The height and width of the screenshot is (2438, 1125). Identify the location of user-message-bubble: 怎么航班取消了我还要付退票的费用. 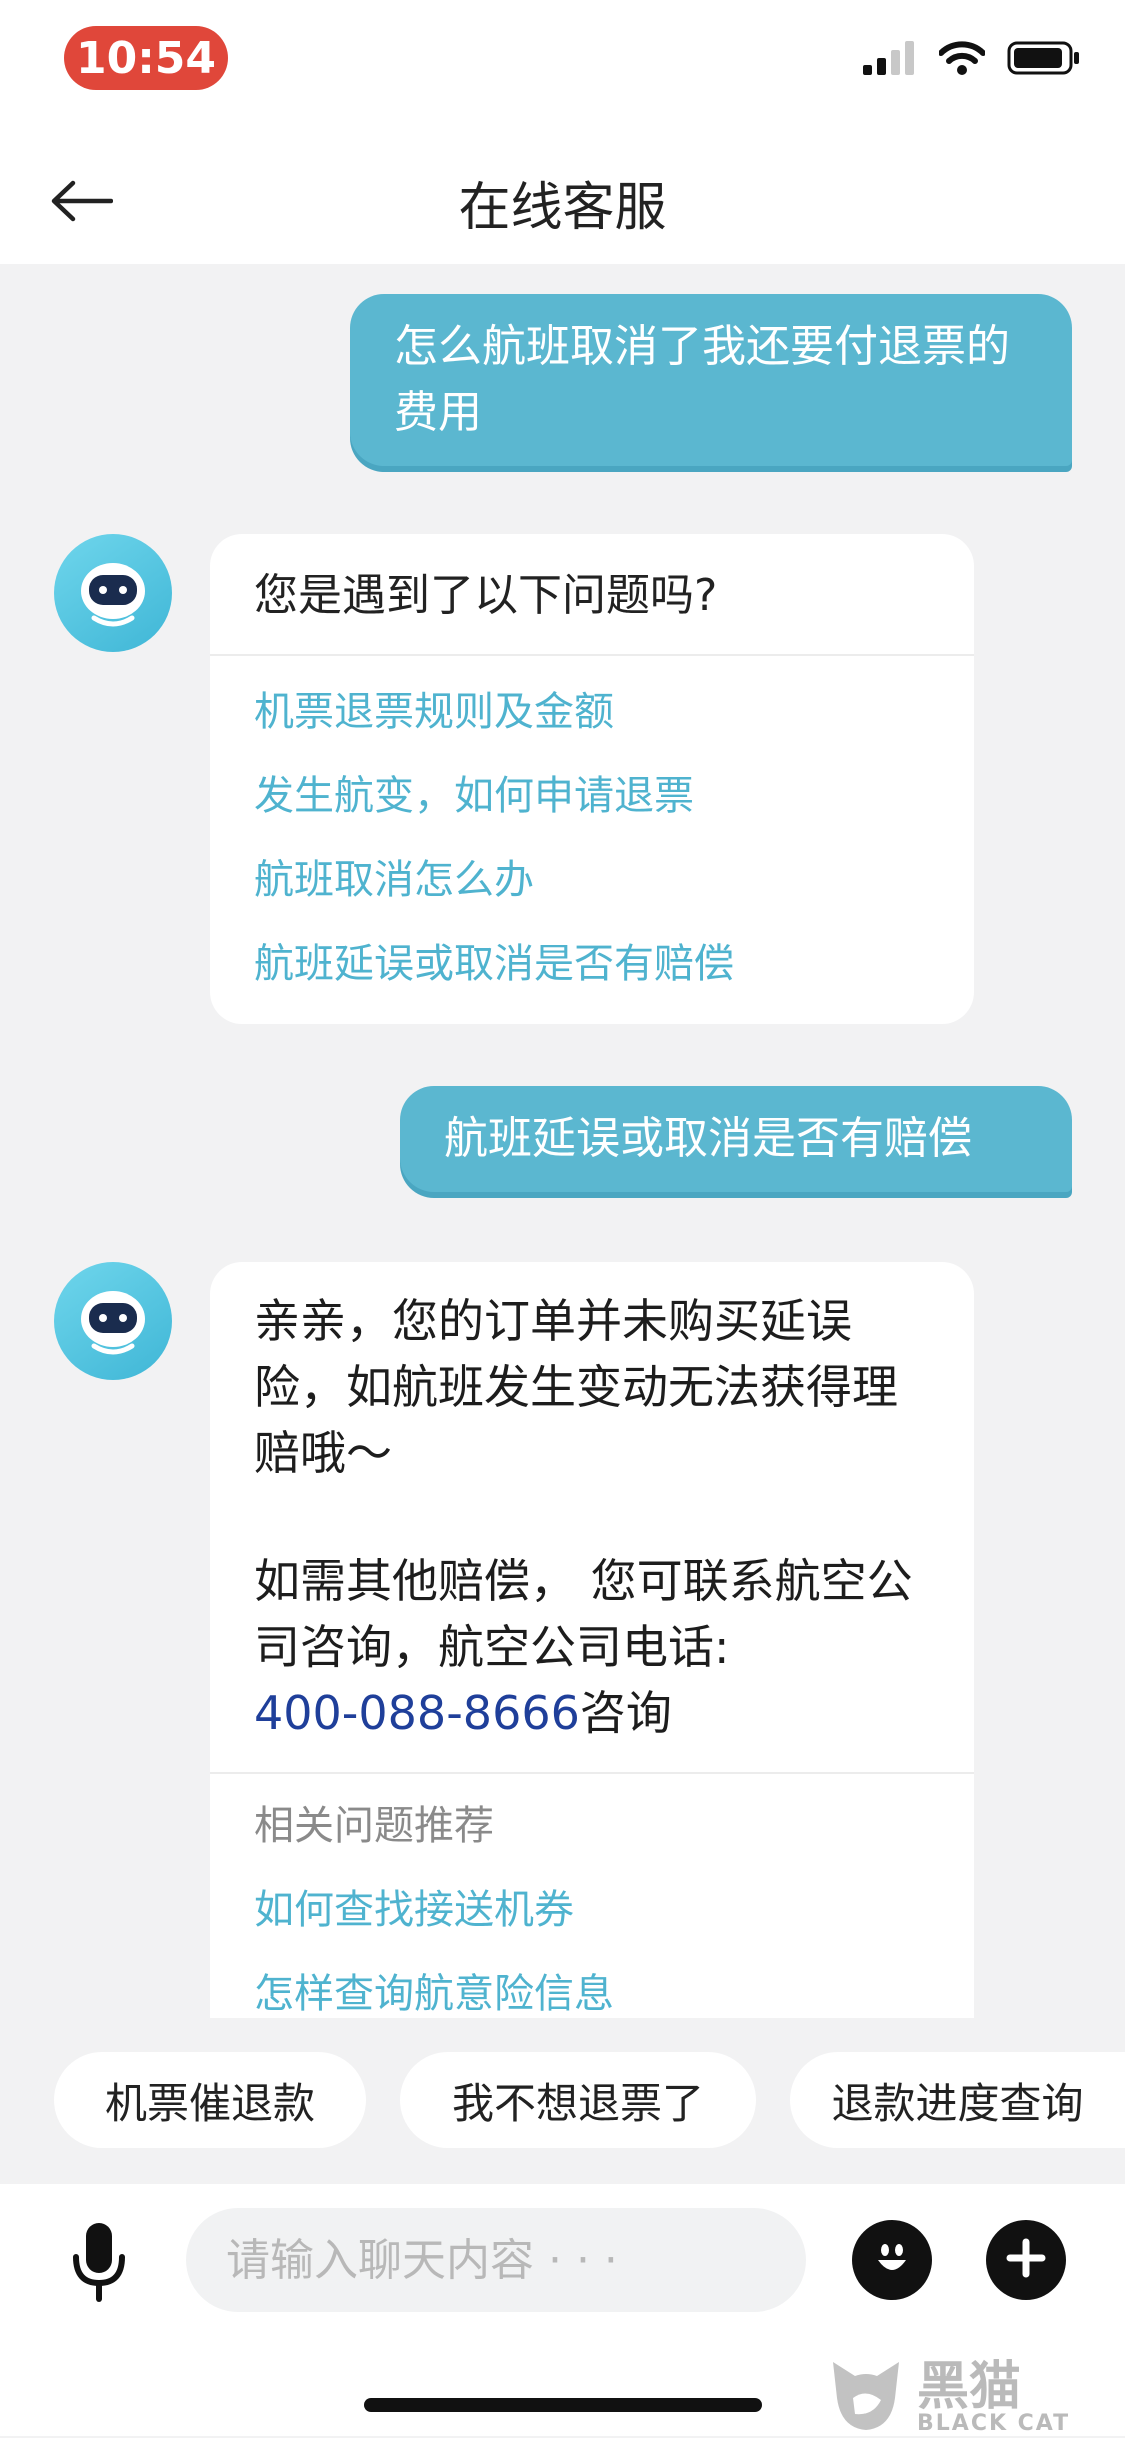
(711, 380).